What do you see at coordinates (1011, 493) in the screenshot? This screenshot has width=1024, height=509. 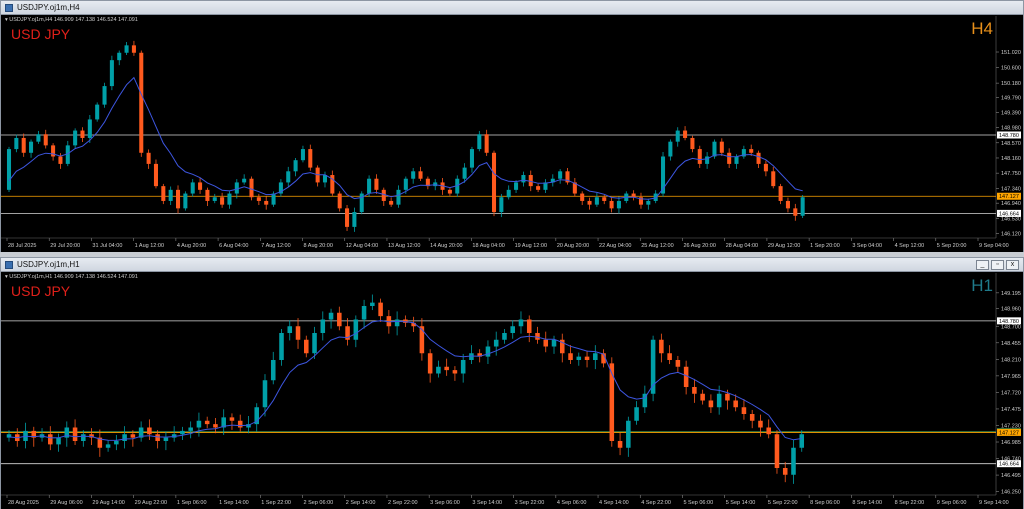 I see `price-tick-label: 146.250` at bounding box center [1011, 493].